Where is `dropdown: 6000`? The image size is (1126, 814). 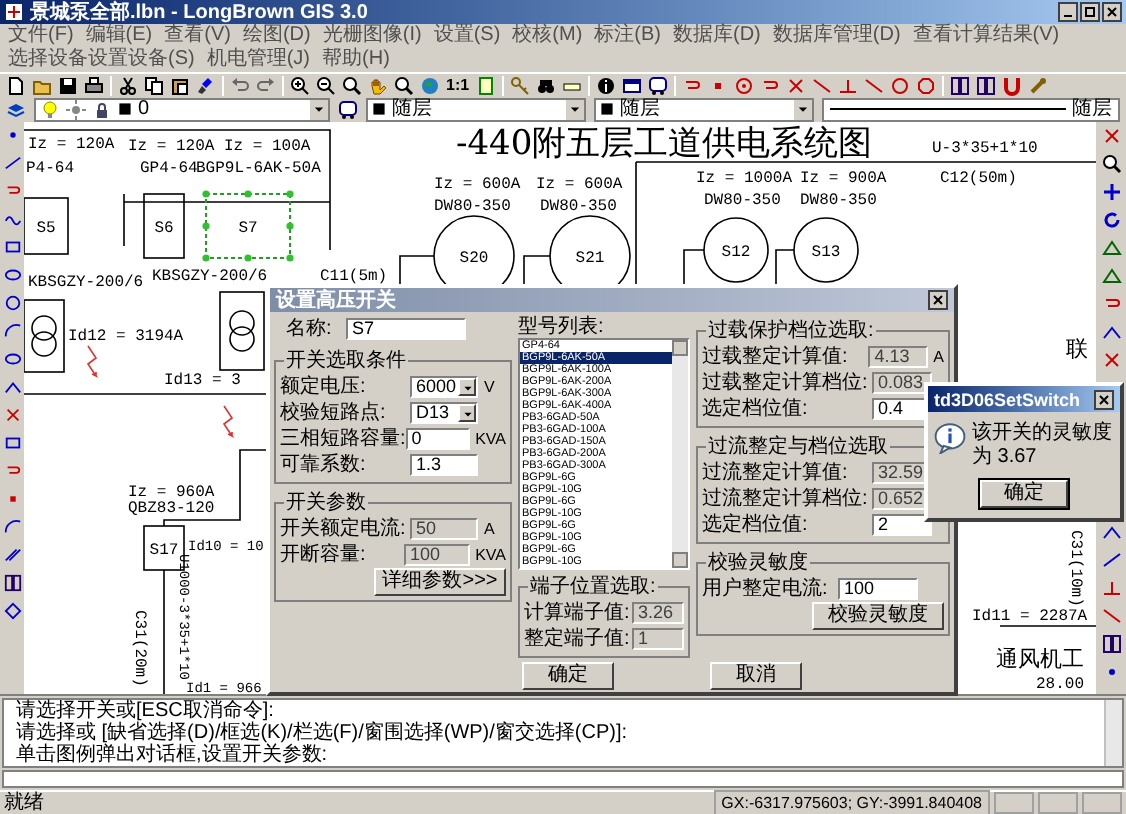
dropdown: 6000 is located at coordinates (444, 387).